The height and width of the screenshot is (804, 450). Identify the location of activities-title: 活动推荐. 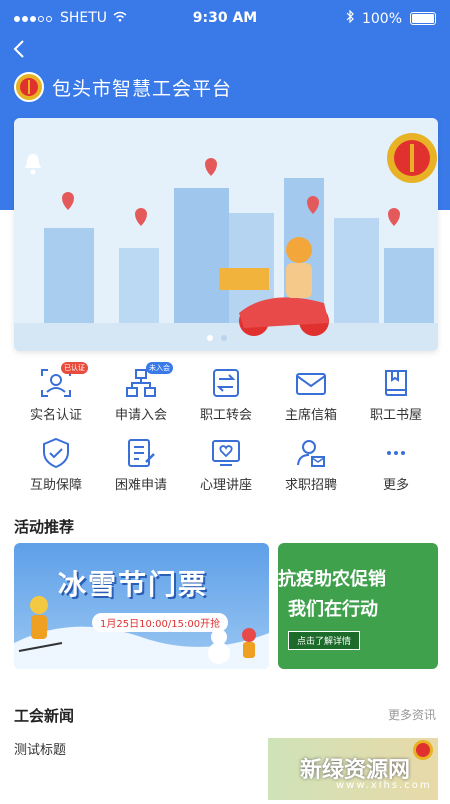
(44, 527).